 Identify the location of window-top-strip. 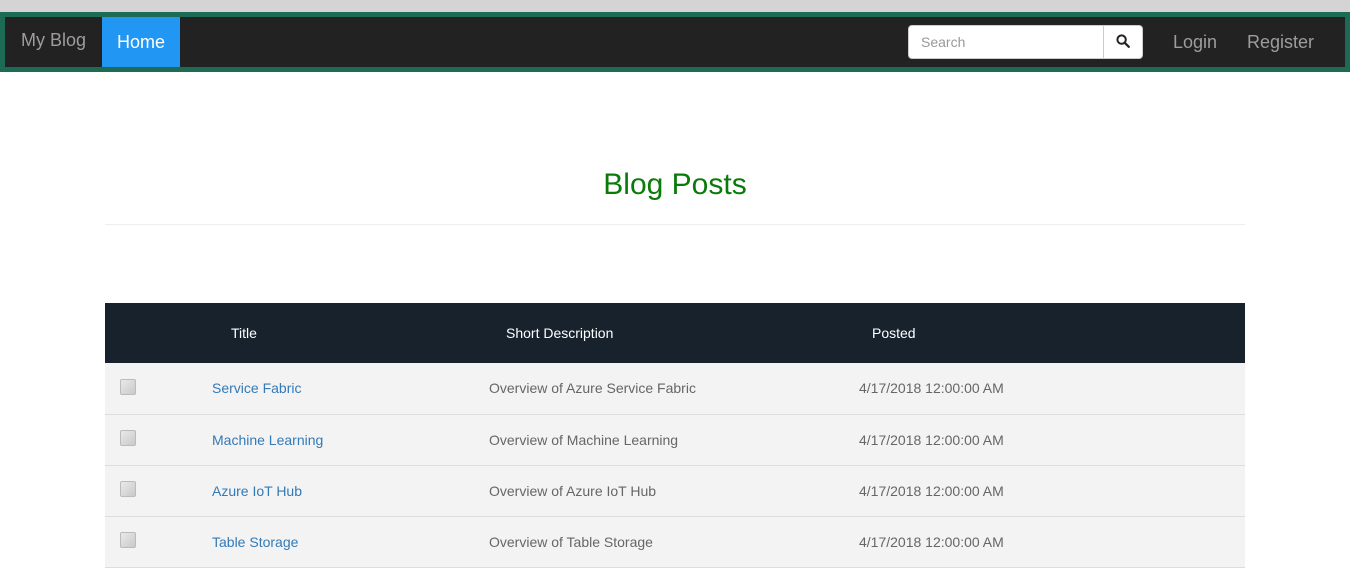
(675, 6).